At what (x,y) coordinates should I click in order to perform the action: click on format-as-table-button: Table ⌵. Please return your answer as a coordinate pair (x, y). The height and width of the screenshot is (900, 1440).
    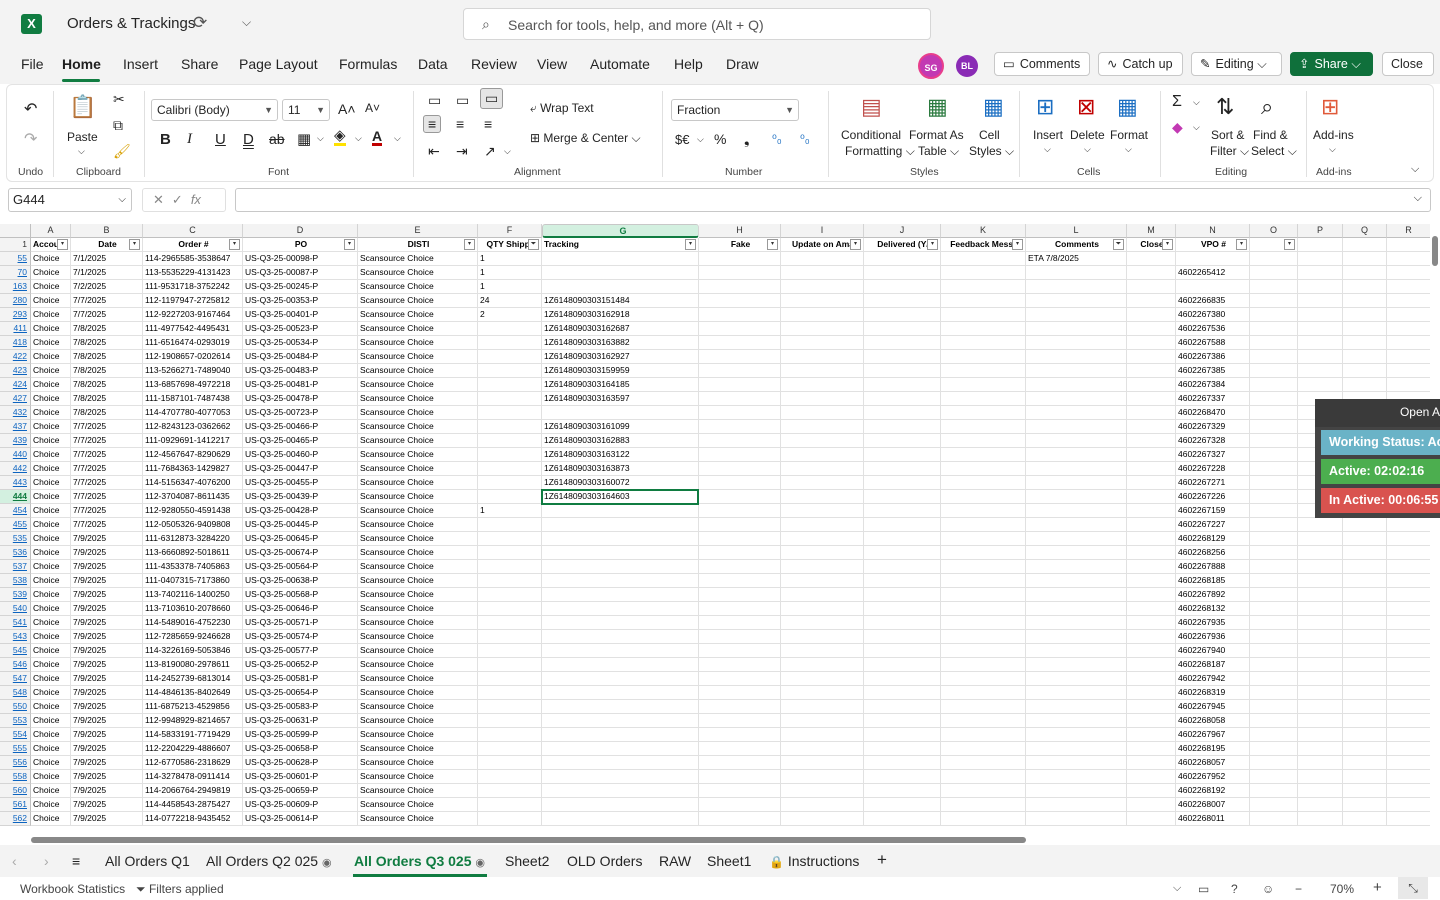
    Looking at the image, I should click on (938, 151).